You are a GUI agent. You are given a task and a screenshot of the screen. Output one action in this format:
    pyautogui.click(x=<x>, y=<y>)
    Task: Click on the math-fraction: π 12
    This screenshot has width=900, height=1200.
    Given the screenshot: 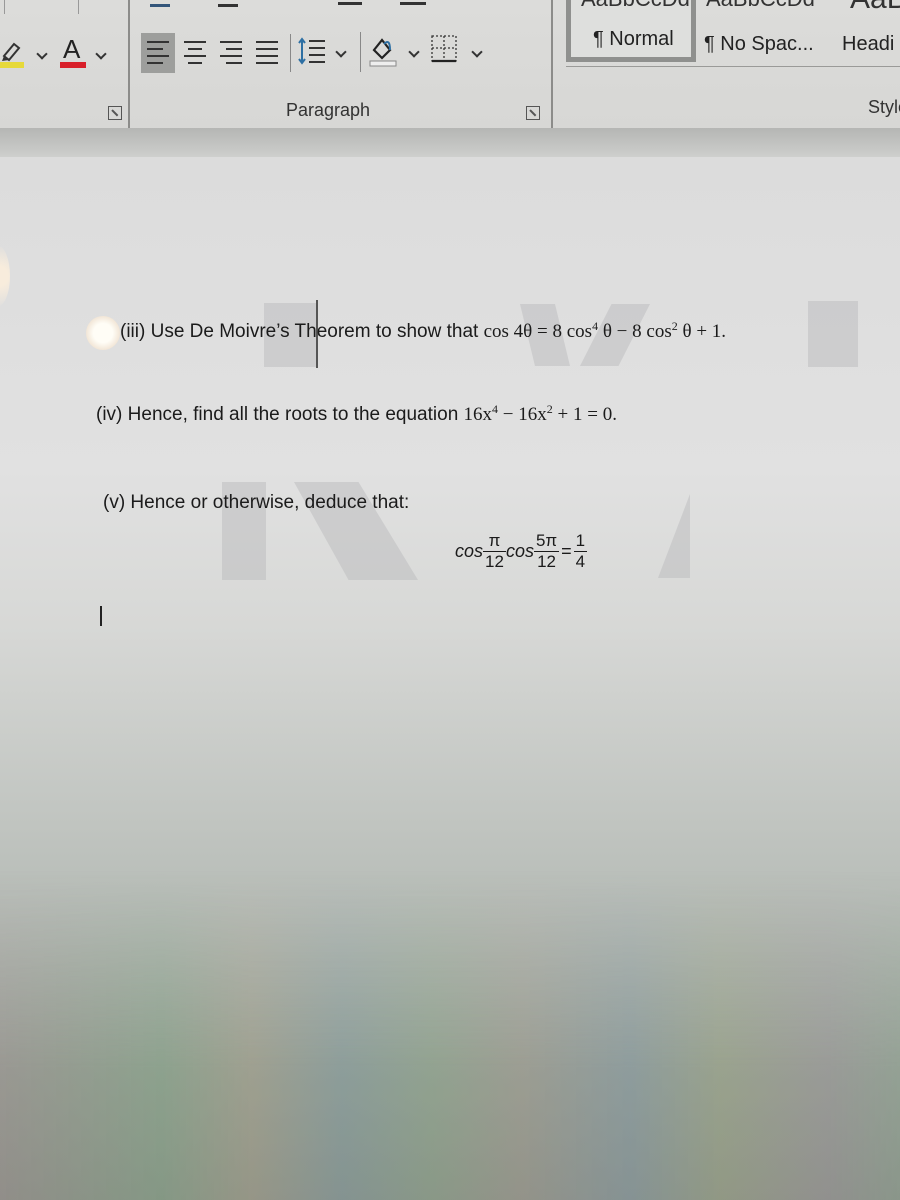 What is the action you would take?
    pyautogui.click(x=494, y=551)
    